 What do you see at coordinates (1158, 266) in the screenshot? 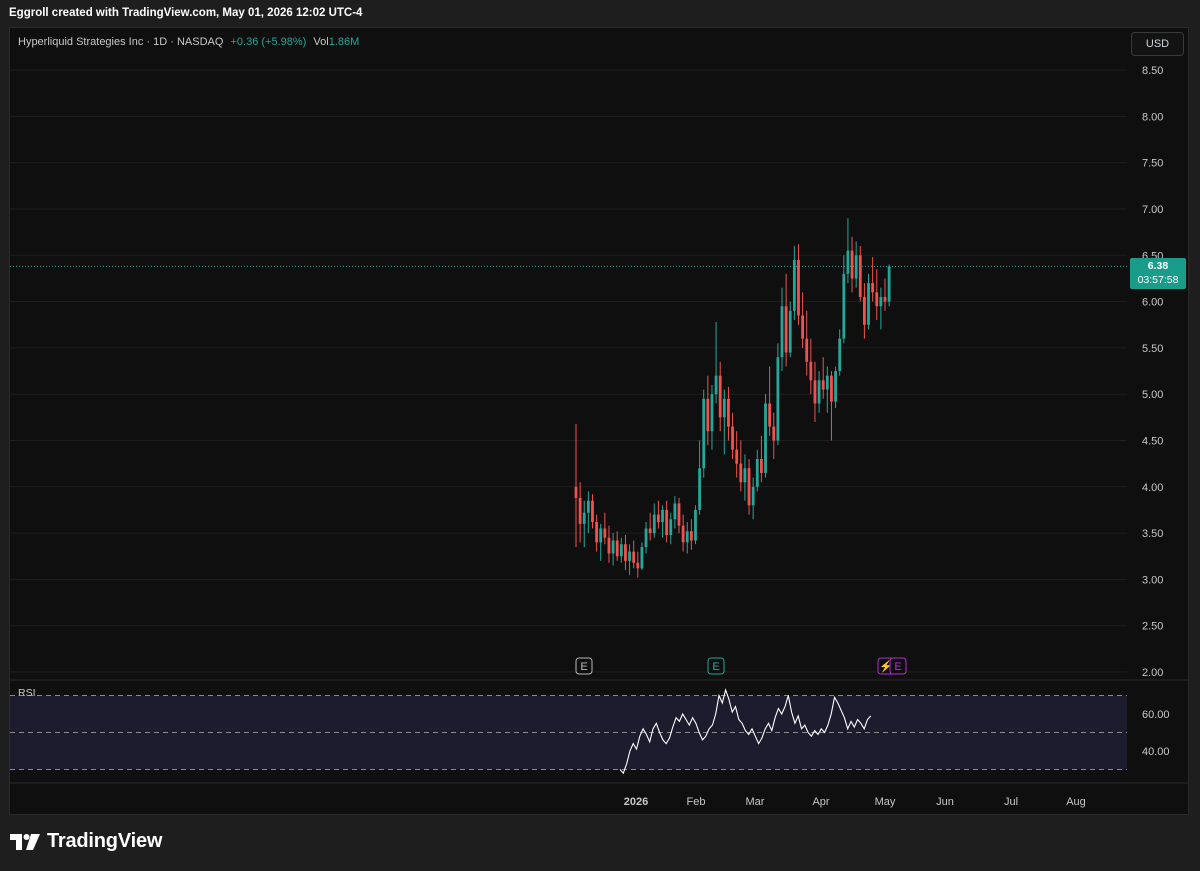
I see `last-price: 6.38` at bounding box center [1158, 266].